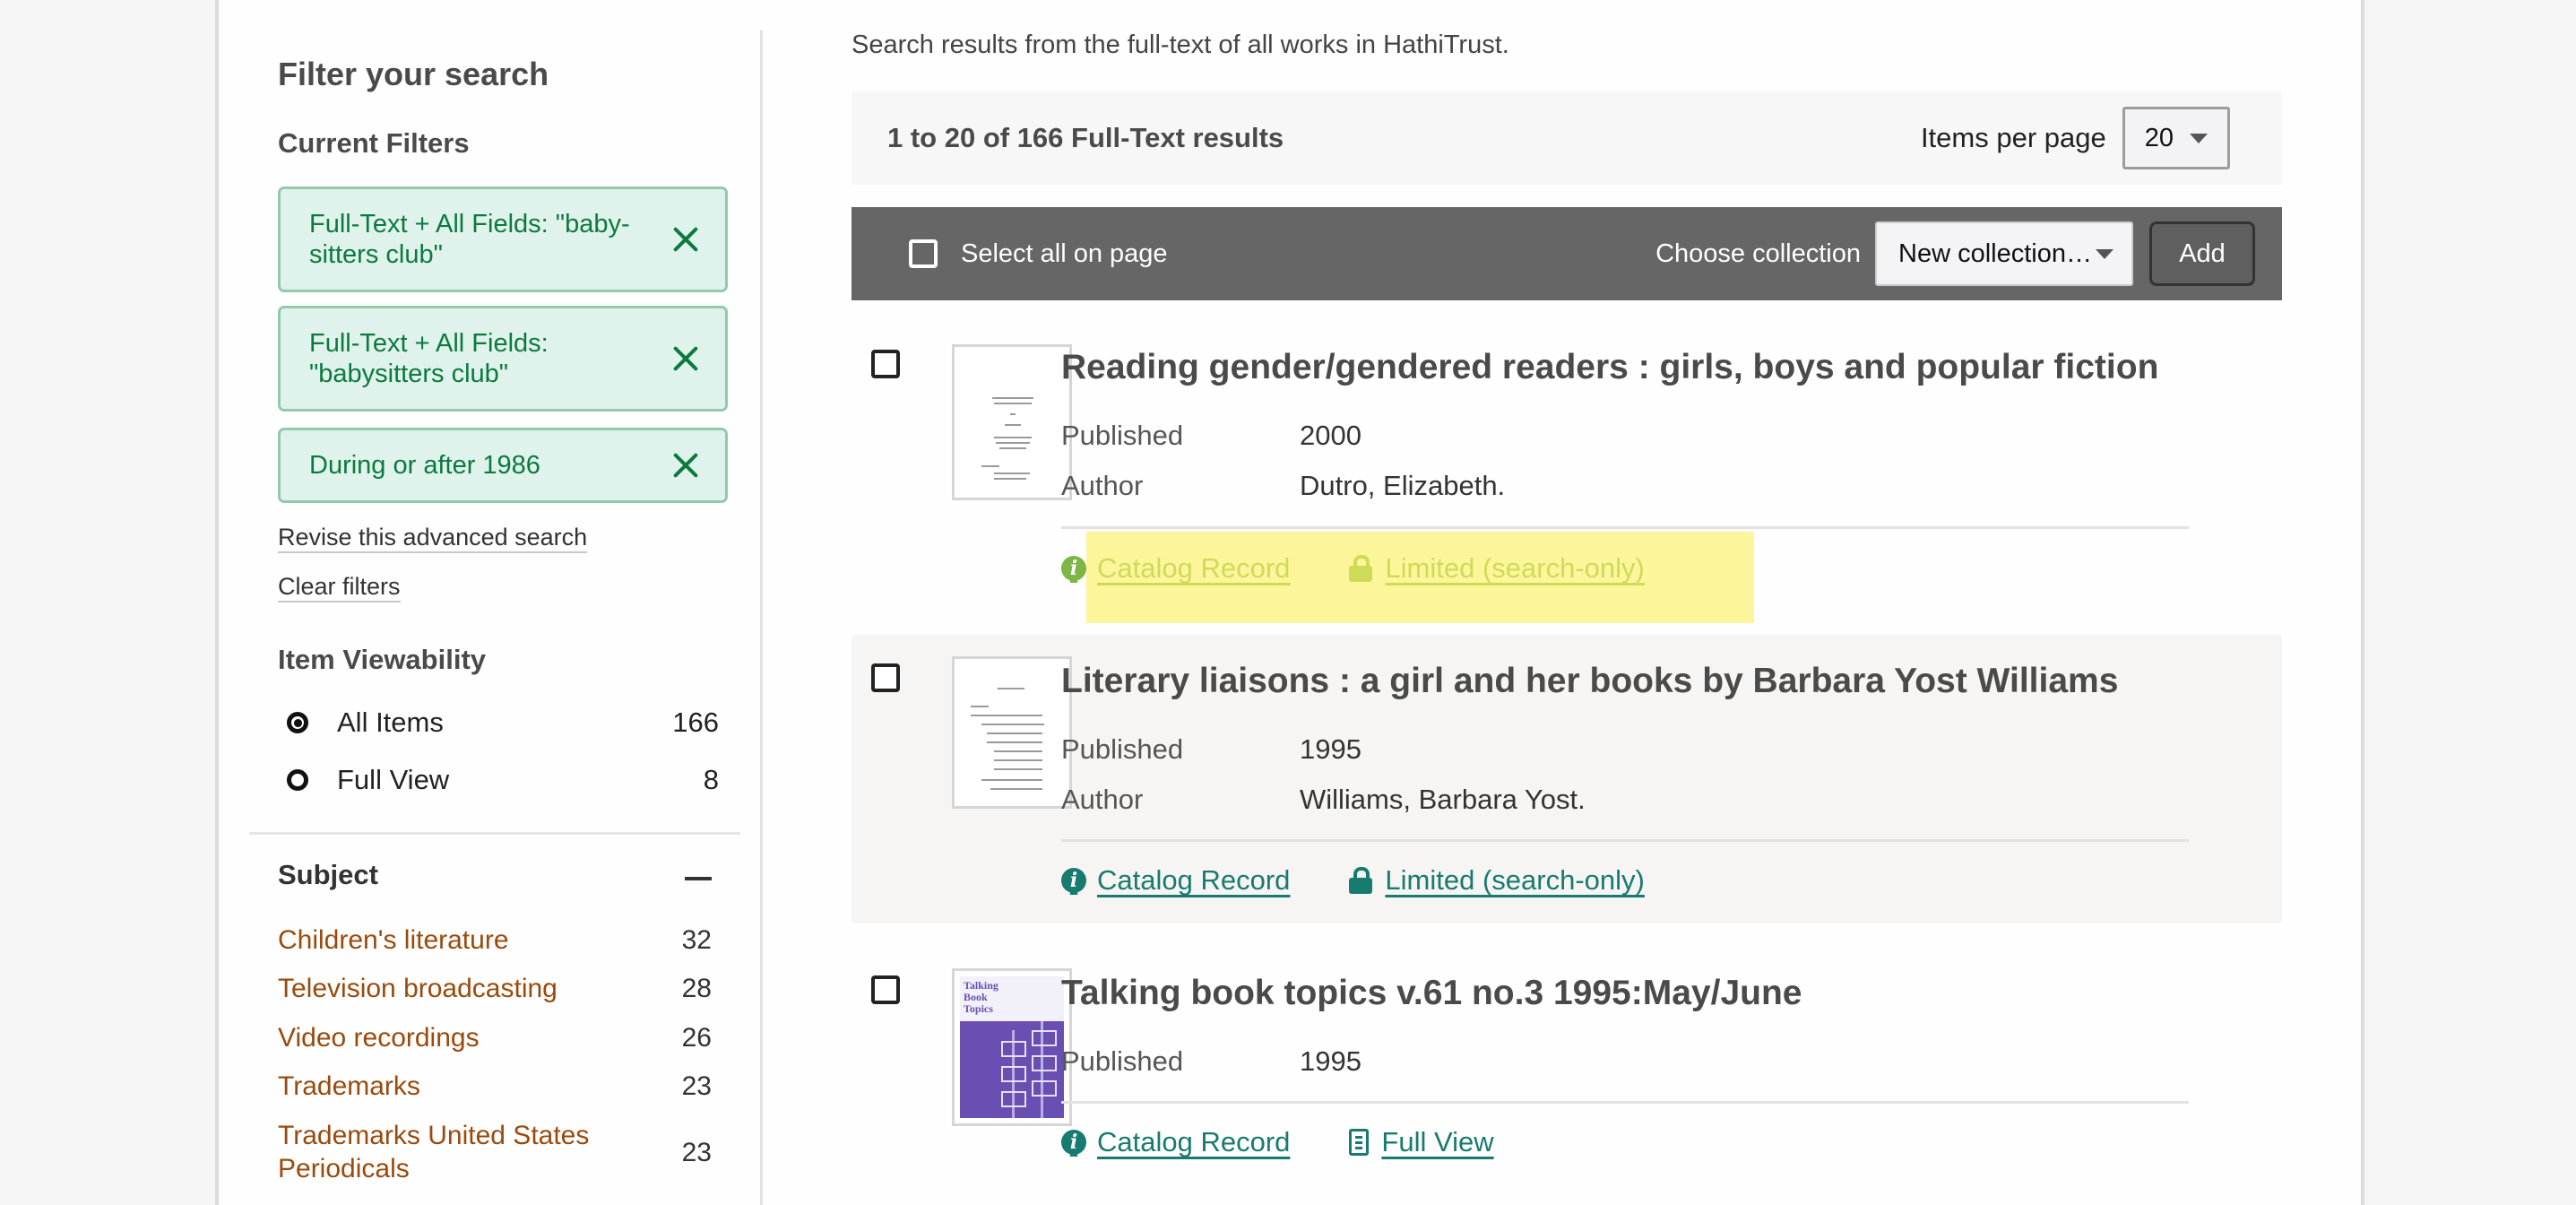  Describe the element at coordinates (390, 722) in the screenshot. I see `option-label: All Items` at that location.